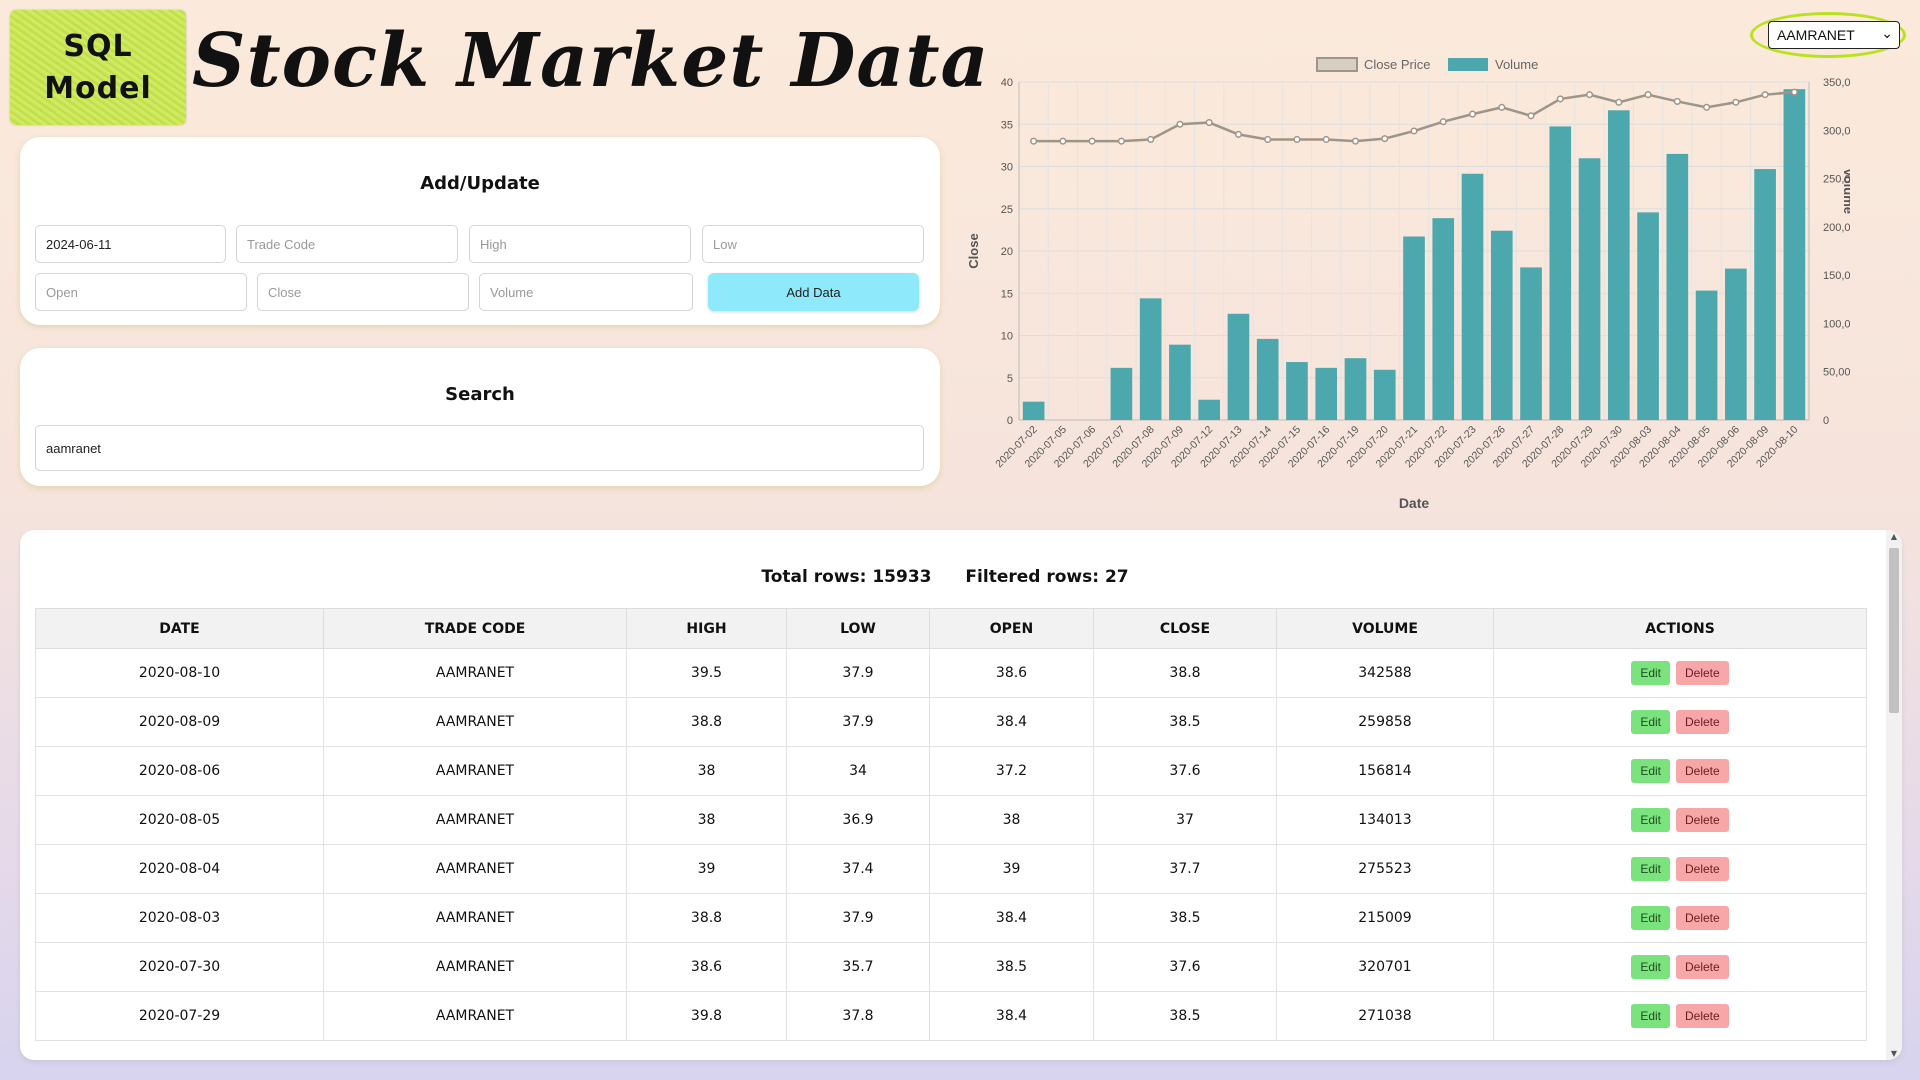 The image size is (1920, 1080). Describe the element at coordinates (1887, 33) in the screenshot. I see `chevron-down-icon: ⌄` at that location.